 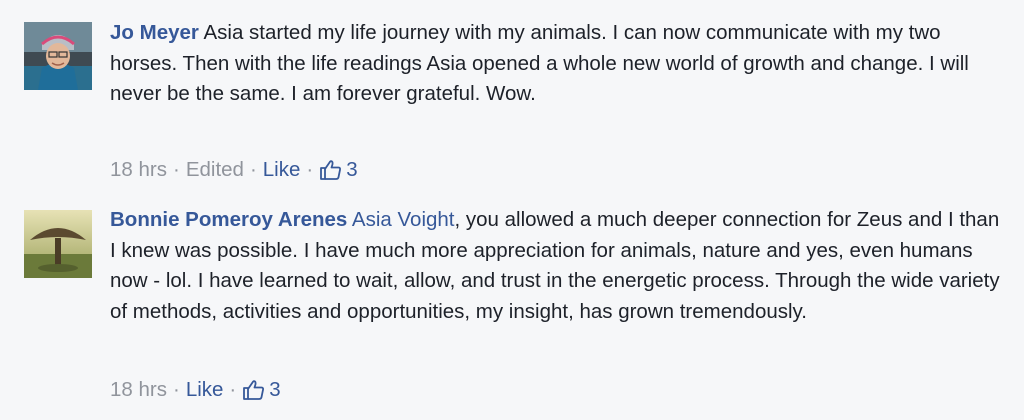 What do you see at coordinates (154, 32) in the screenshot?
I see `comment-author: Jo Meyer` at bounding box center [154, 32].